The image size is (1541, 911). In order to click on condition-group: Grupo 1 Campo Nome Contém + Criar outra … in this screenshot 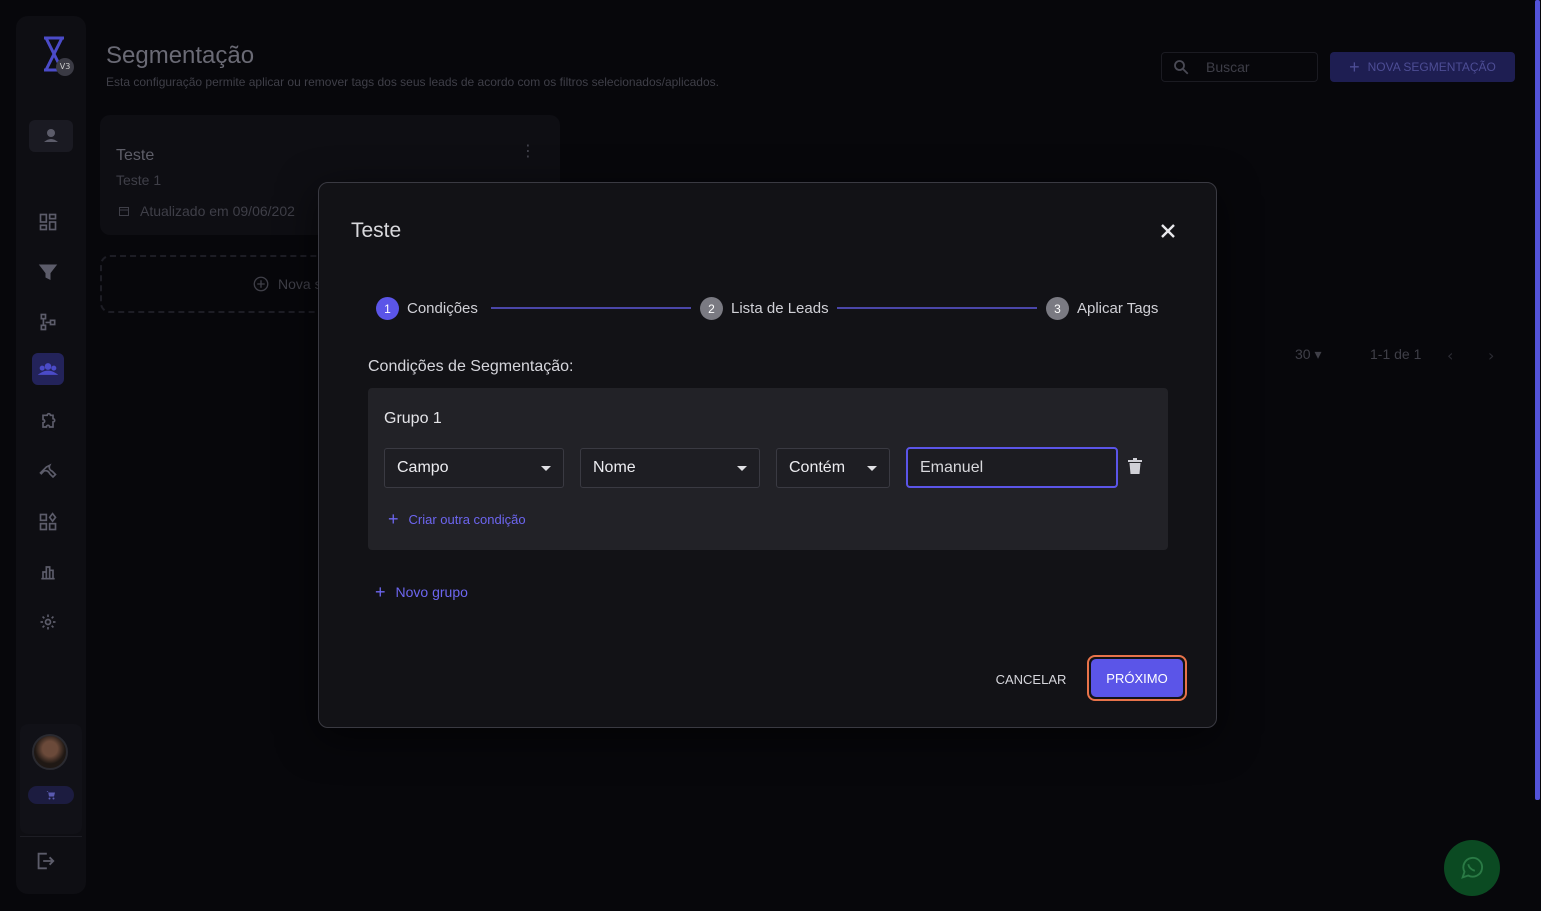, I will do `click(768, 469)`.